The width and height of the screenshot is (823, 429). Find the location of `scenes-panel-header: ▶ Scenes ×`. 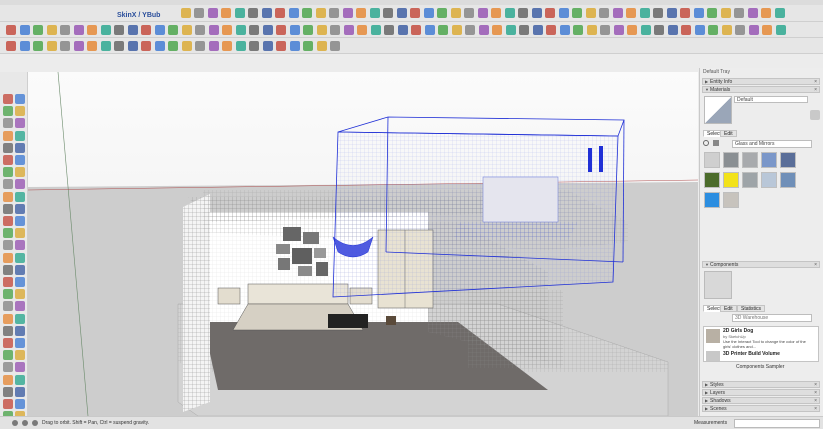

scenes-panel-header: ▶ Scenes × is located at coordinates (761, 408).